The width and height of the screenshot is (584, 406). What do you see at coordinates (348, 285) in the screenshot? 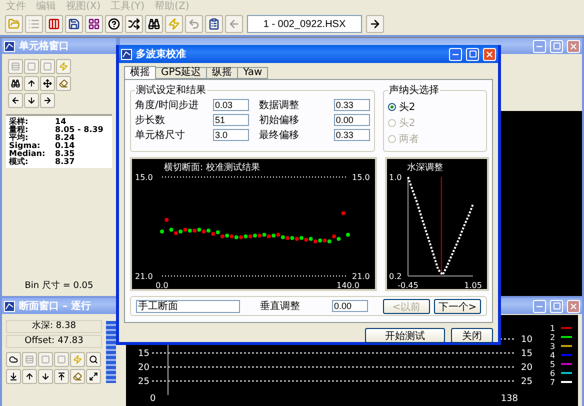
I see `tick-label: 140.0` at bounding box center [348, 285].